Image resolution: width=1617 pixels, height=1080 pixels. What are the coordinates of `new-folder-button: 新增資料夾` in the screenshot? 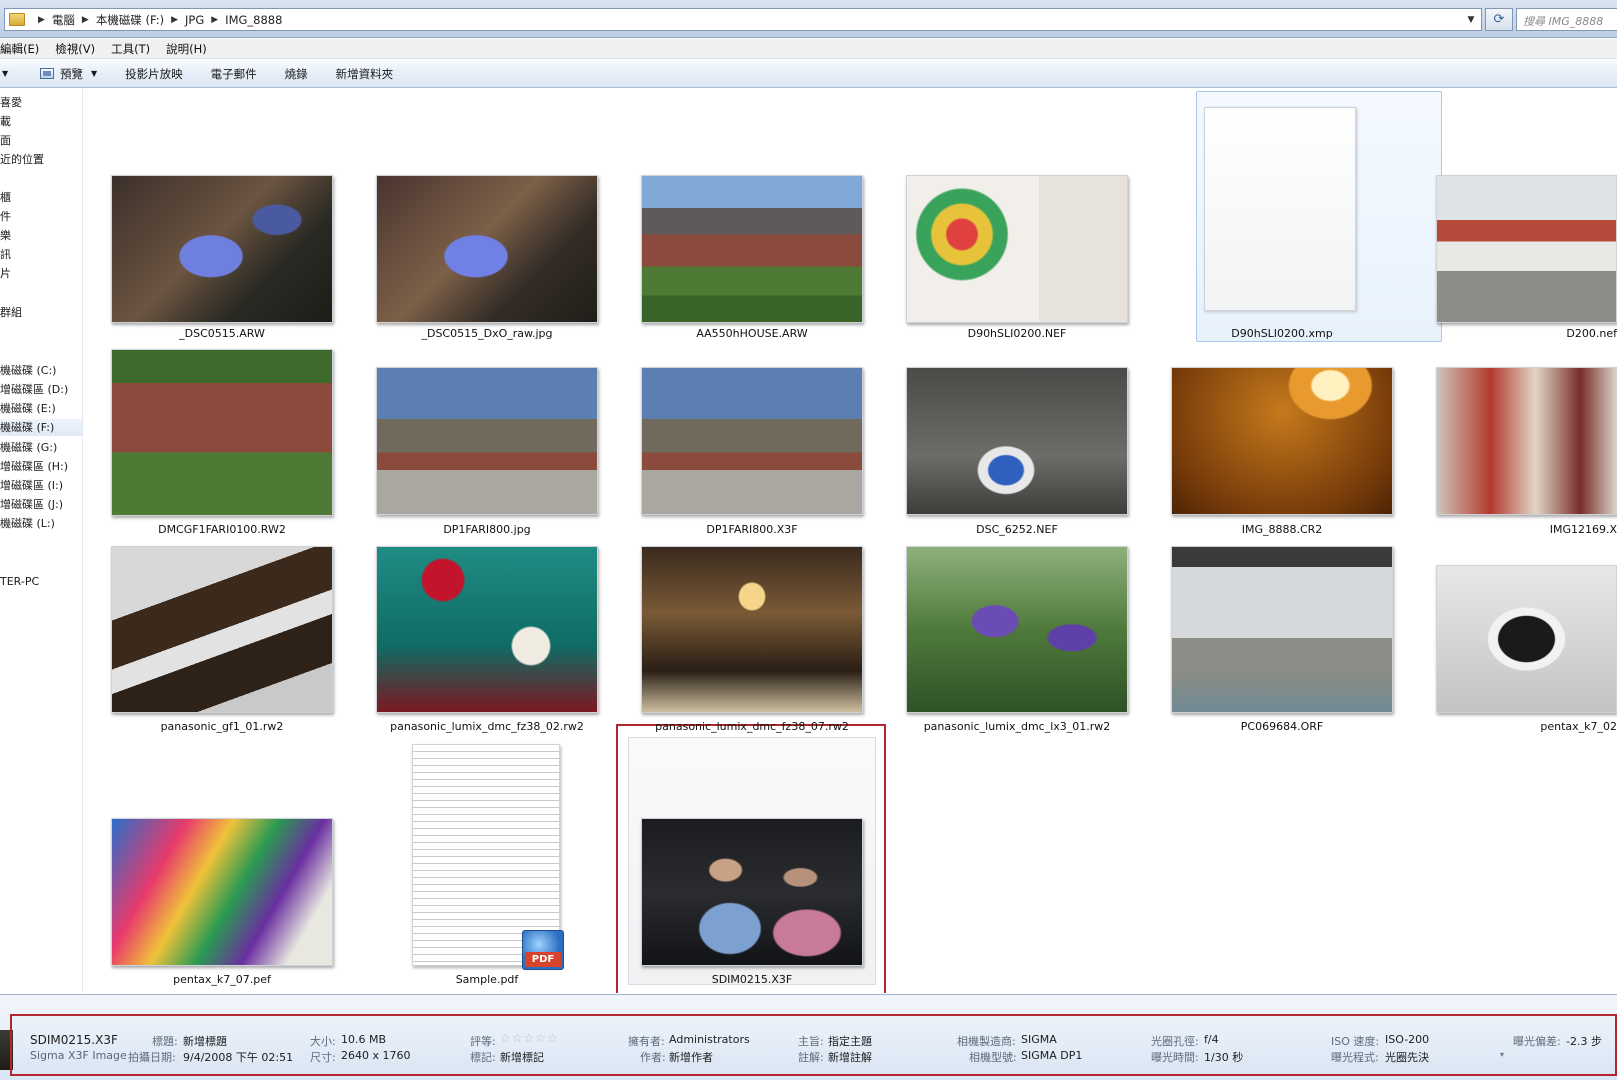 It's located at (365, 74).